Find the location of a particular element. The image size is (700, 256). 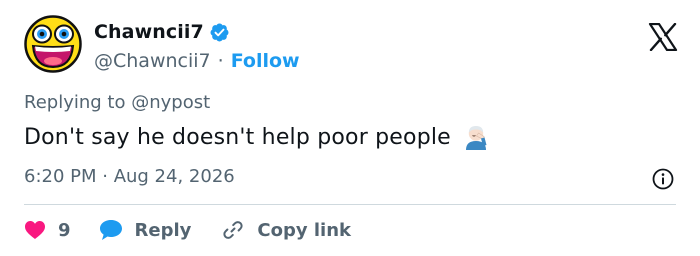

copy-link-label: Copy link is located at coordinates (304, 230).